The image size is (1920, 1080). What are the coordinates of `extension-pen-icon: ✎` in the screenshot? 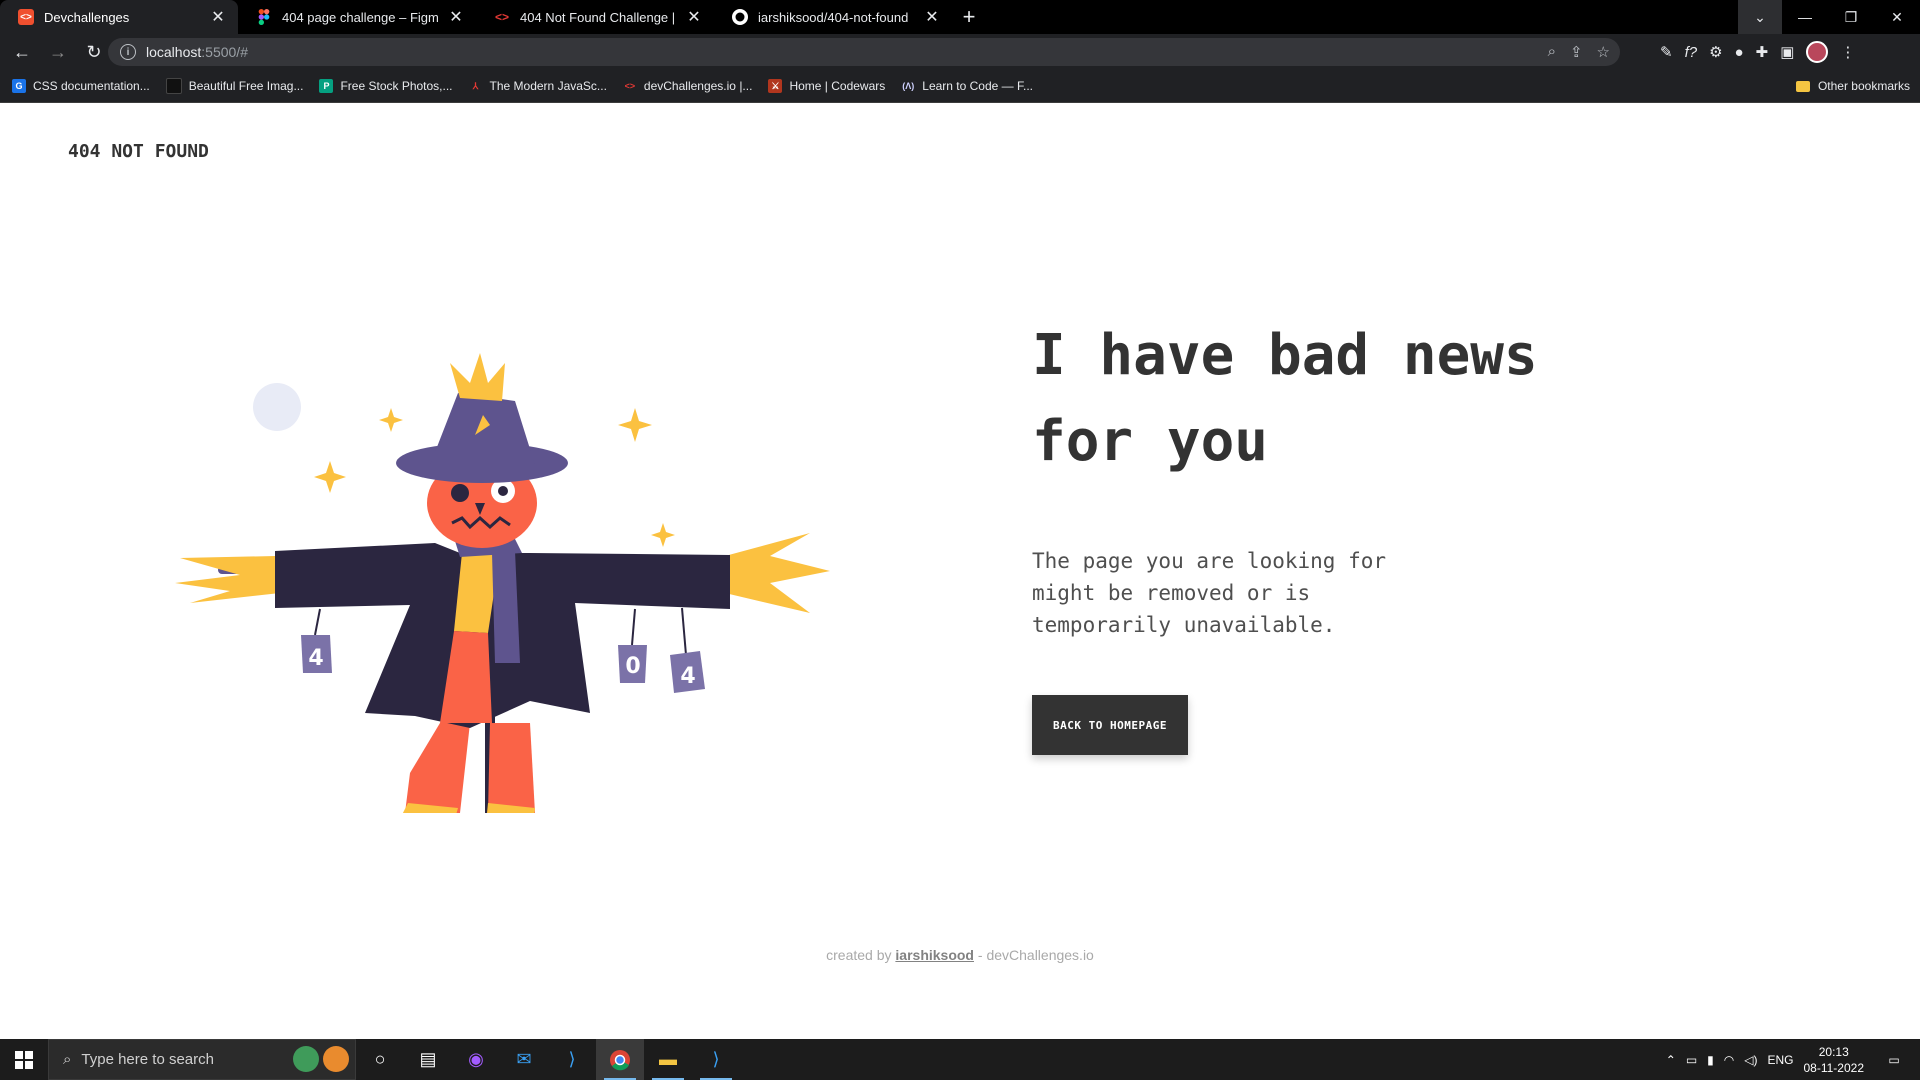 It's located at (1666, 52).